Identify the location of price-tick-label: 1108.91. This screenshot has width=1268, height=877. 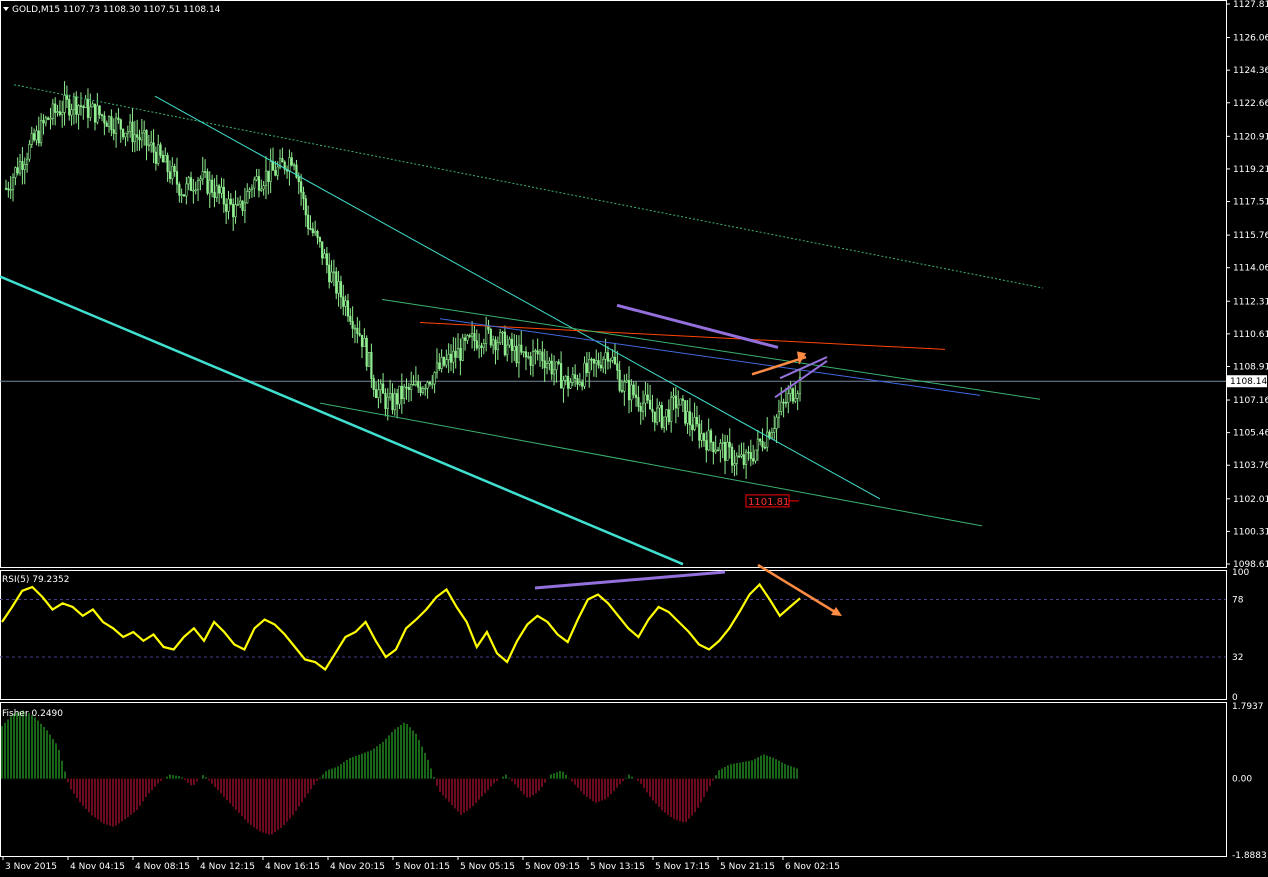
(1250, 367).